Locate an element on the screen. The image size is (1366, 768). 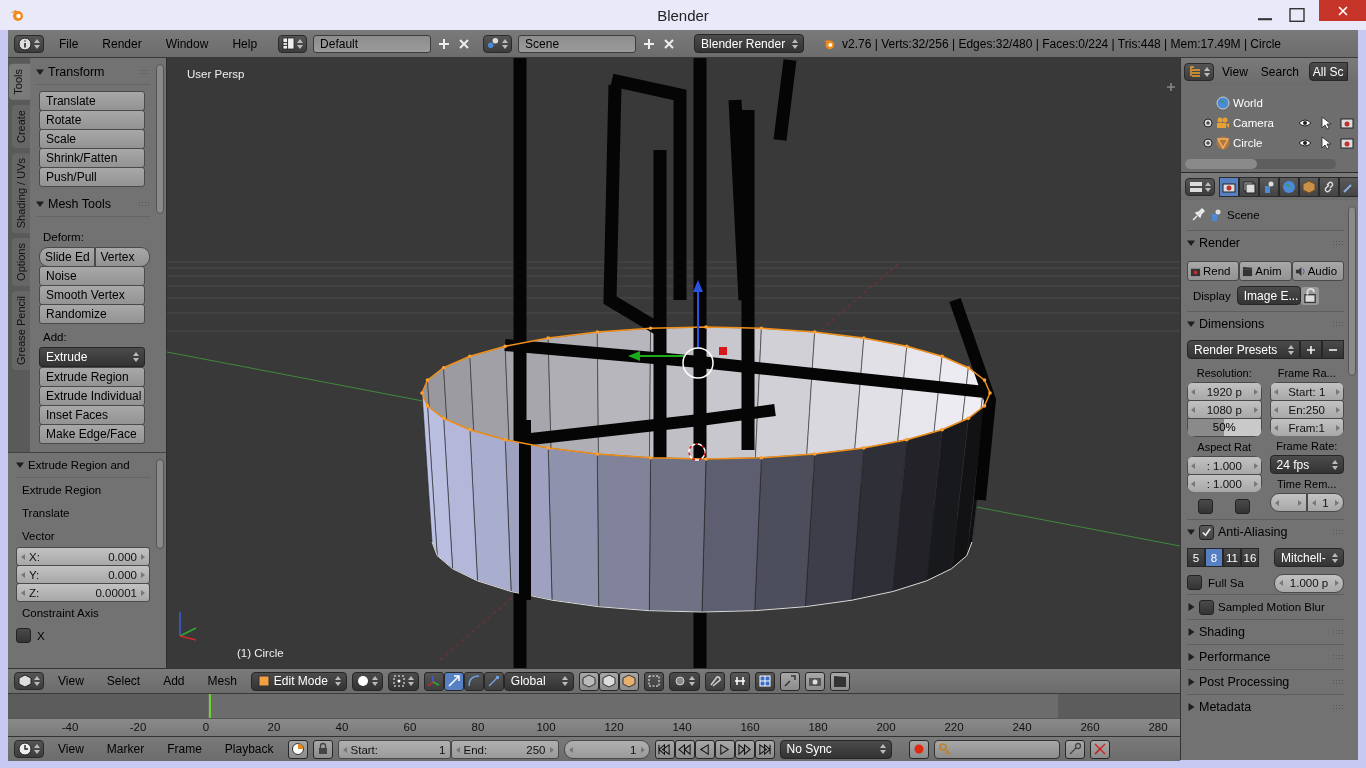
plus-icon is located at coordinates (1171, 87).